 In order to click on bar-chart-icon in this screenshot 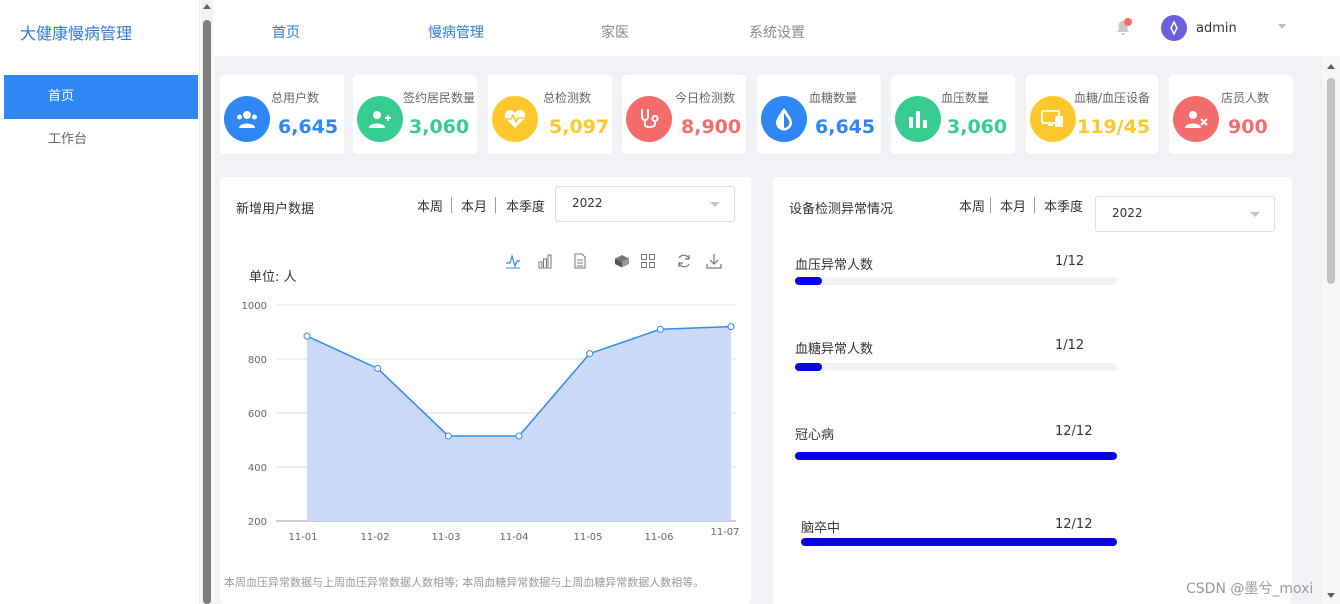, I will do `click(918, 119)`.